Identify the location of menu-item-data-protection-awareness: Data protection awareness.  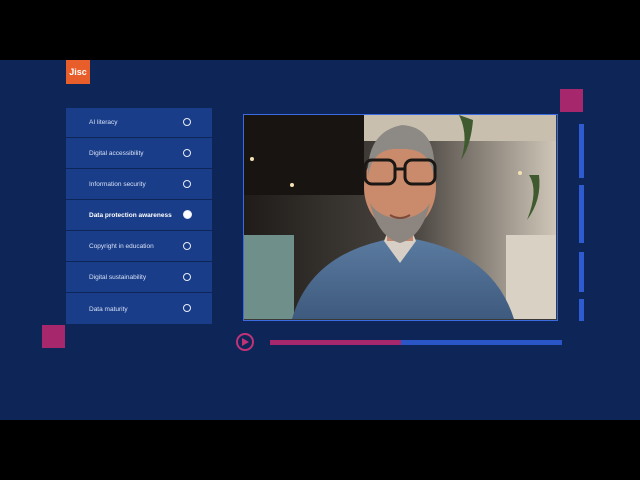
(139, 216).